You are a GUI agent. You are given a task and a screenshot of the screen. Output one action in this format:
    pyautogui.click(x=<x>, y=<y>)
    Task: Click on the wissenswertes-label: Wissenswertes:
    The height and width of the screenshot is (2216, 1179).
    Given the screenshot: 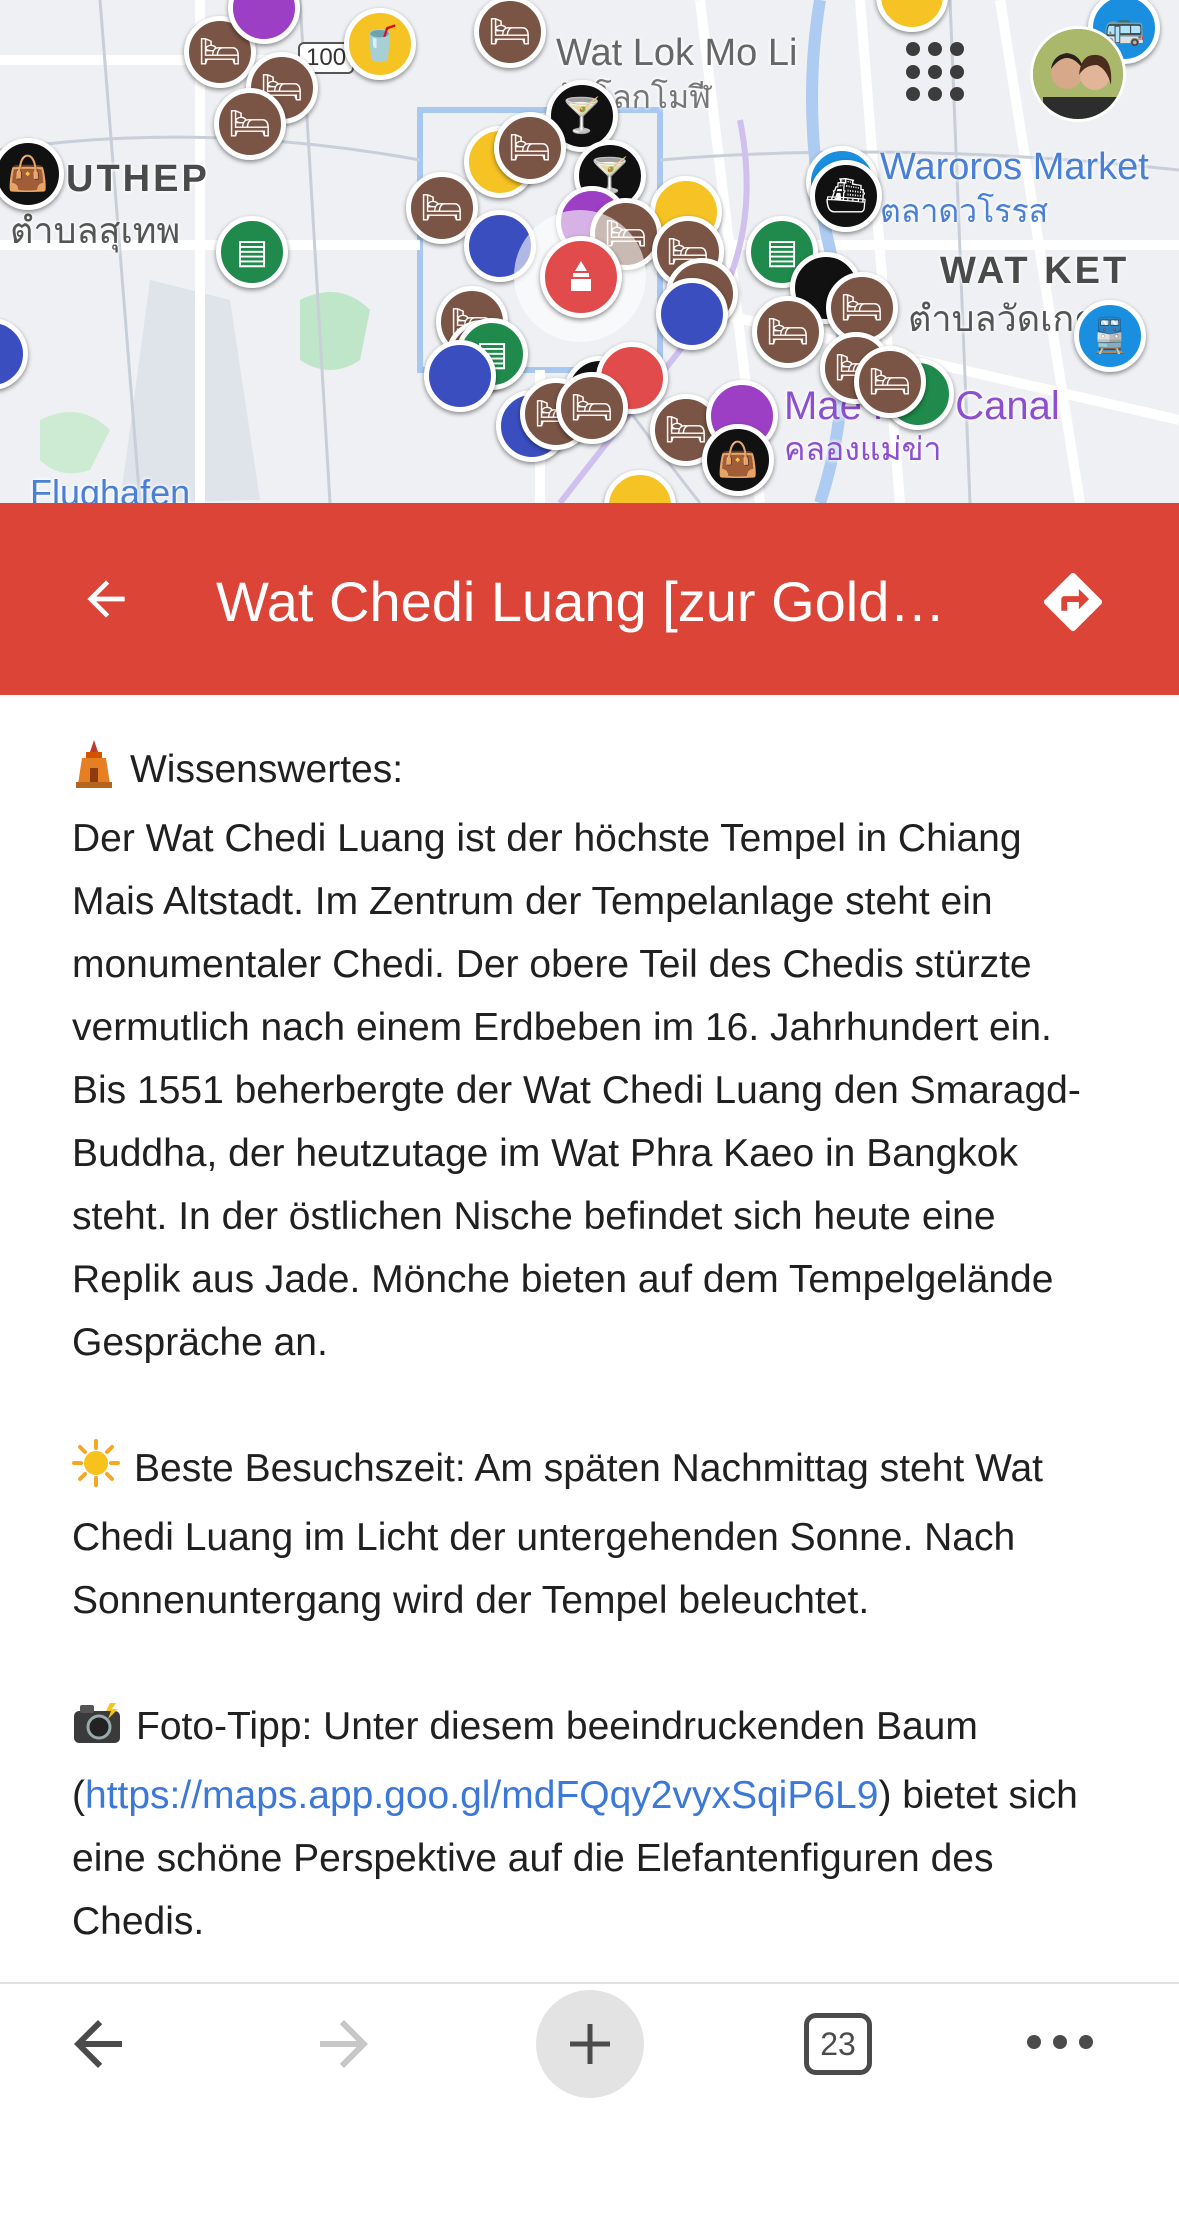 What is the action you would take?
    pyautogui.click(x=267, y=769)
    